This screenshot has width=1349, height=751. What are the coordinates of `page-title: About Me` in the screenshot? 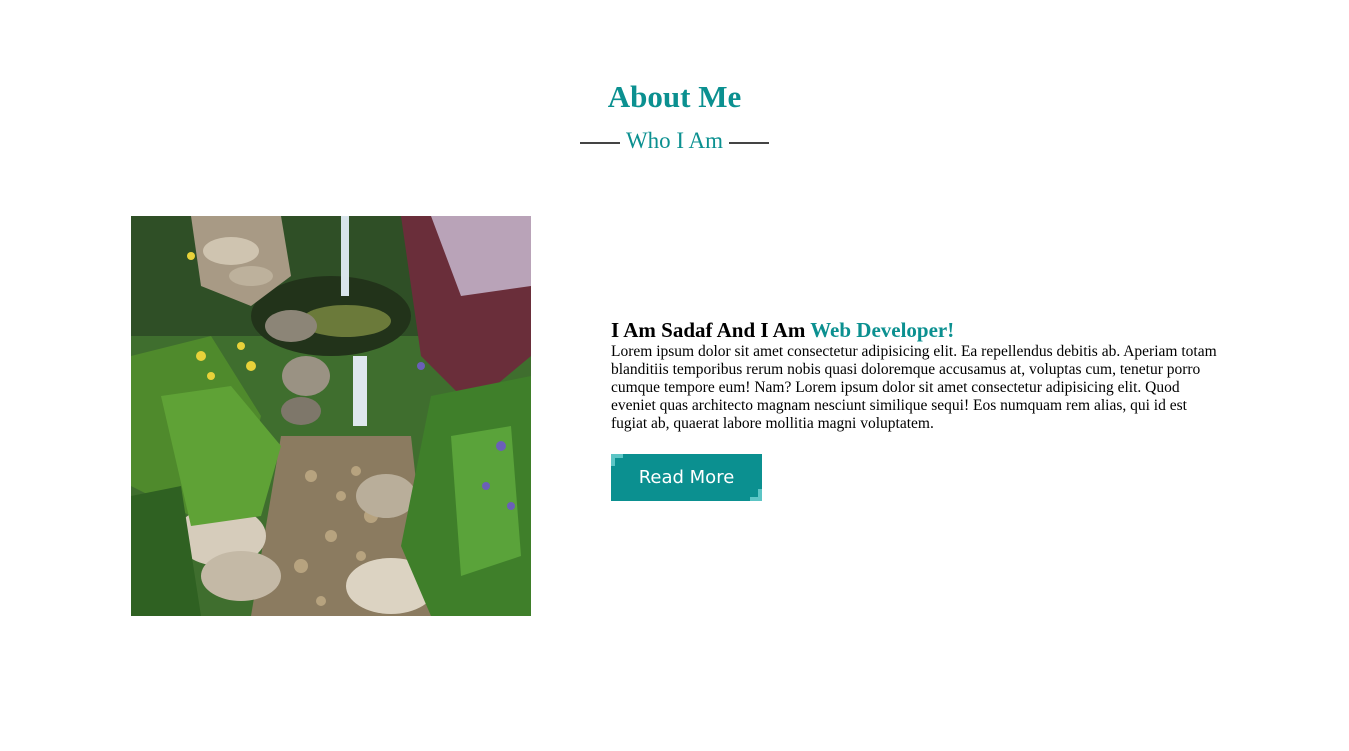 It's located at (674, 96).